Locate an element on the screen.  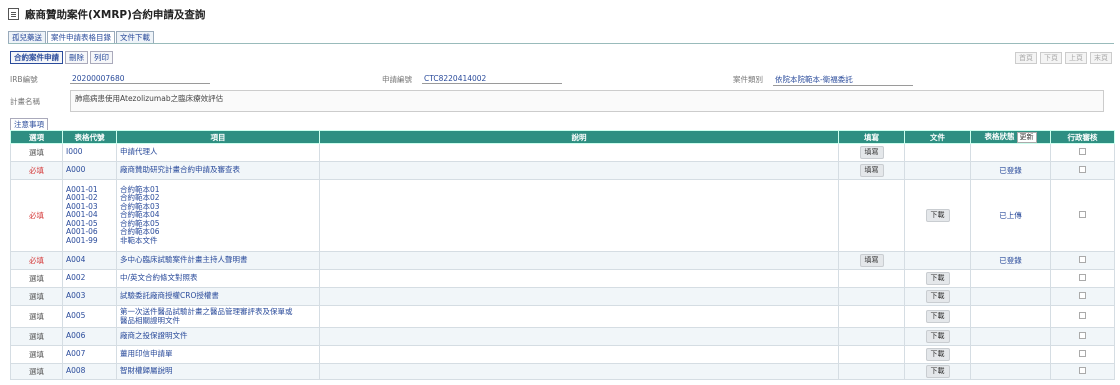
table-row: 選填 A003 試驗委託廠商授權CRO授權書 下載 is located at coordinates (562, 296).